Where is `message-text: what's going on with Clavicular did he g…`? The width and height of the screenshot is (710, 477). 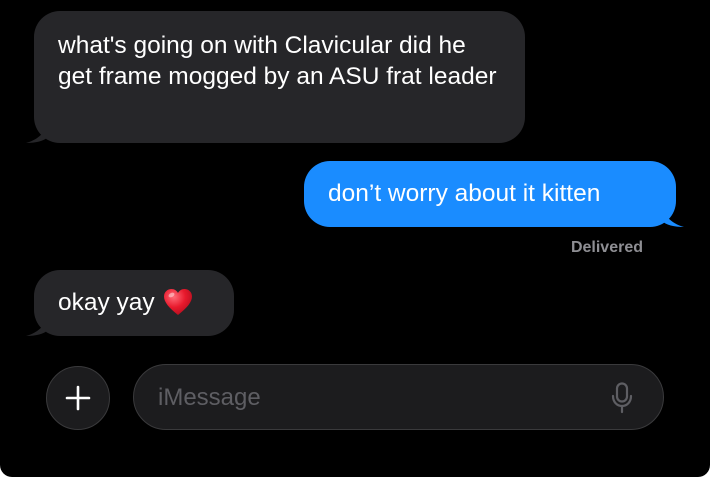 message-text: what's going on with Clavicular did he g… is located at coordinates (277, 61).